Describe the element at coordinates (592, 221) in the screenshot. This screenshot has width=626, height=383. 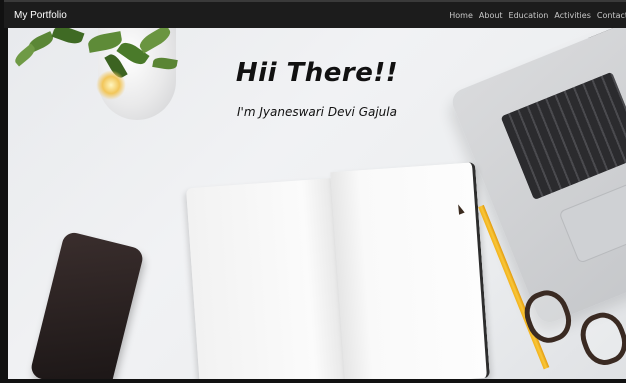
I see `laptop-trackpad-image` at that location.